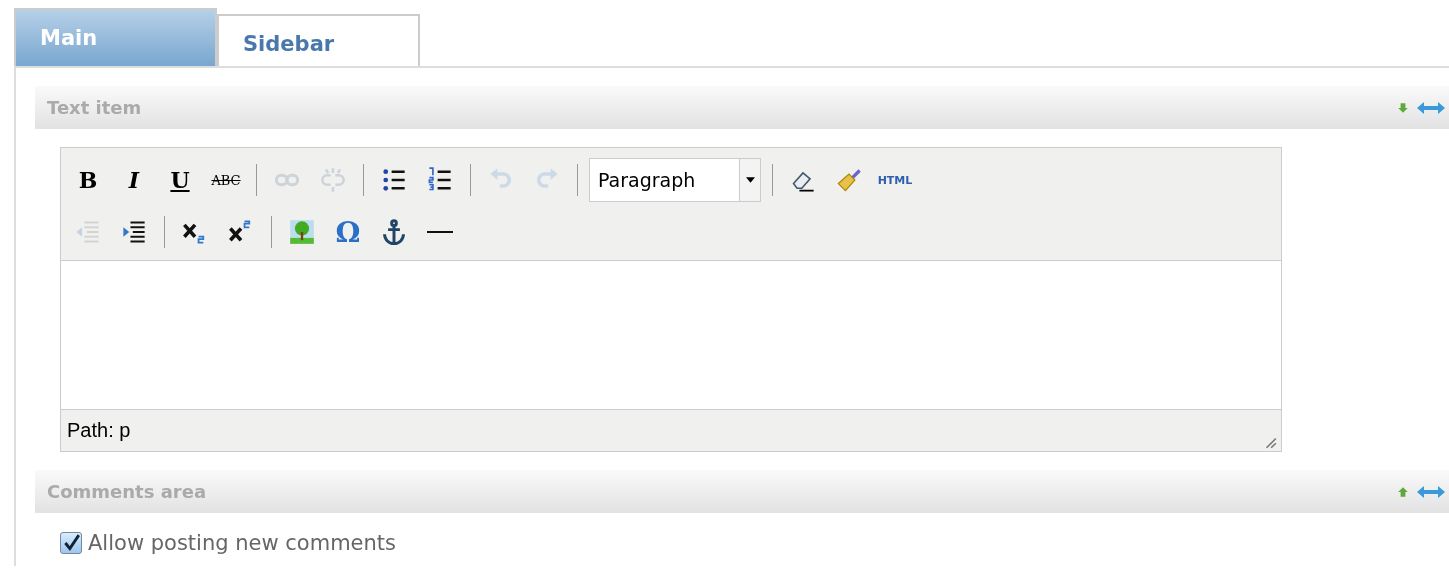  I want to click on section-title: Comments area, so click(127, 491).